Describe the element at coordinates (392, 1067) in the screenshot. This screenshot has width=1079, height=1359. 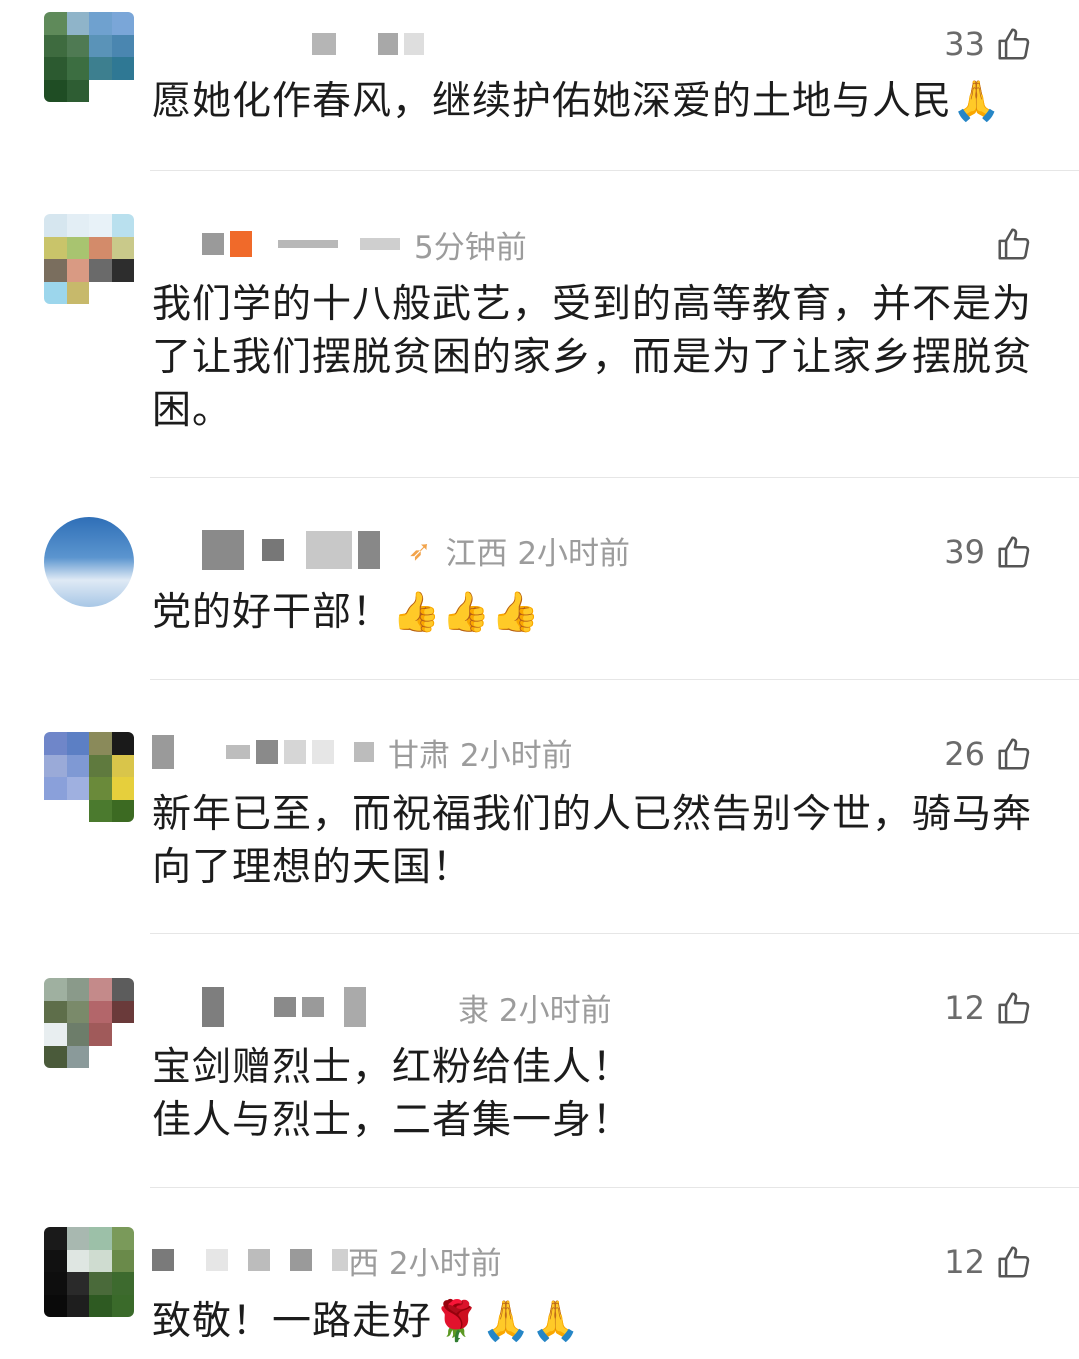
I see `comment-text-line: 宝剑赠烈士，红粉给佳人！` at that location.